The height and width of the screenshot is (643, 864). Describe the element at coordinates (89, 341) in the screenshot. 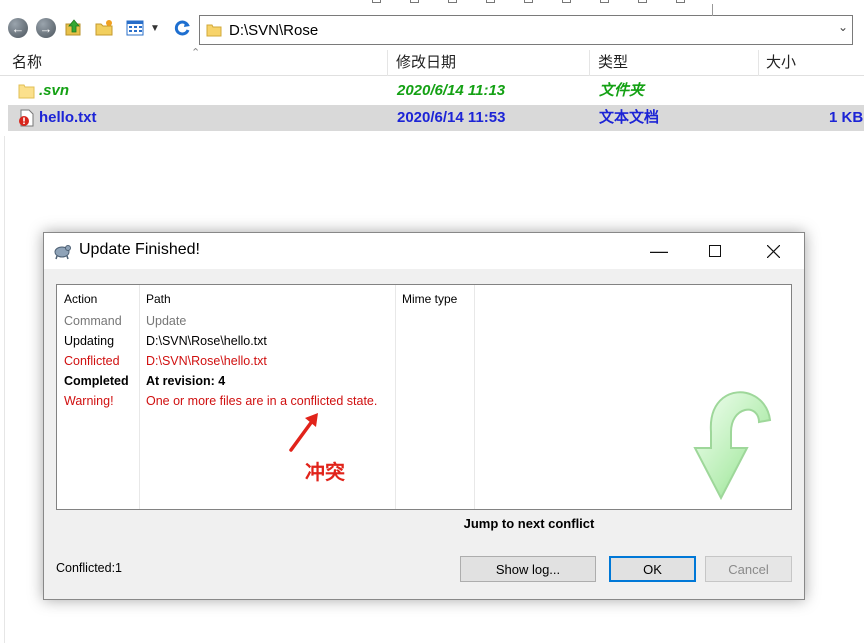

I see `row-action: Updating` at that location.